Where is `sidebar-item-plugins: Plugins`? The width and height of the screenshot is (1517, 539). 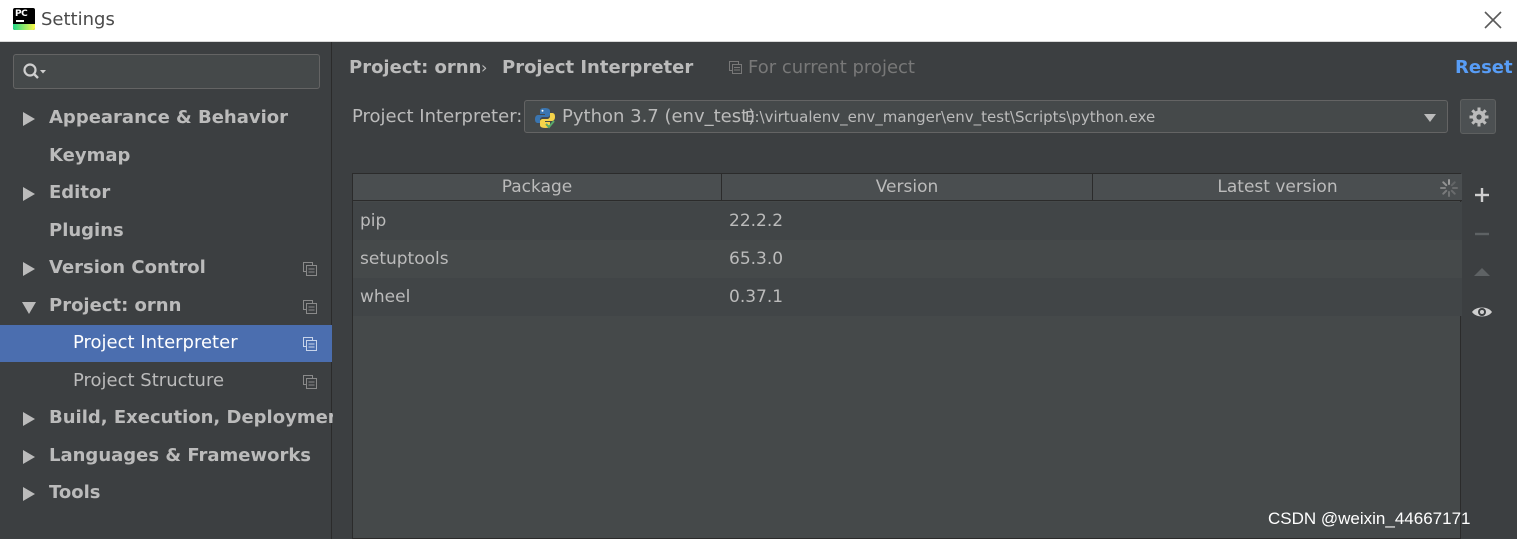 sidebar-item-plugins: Plugins is located at coordinates (166, 231).